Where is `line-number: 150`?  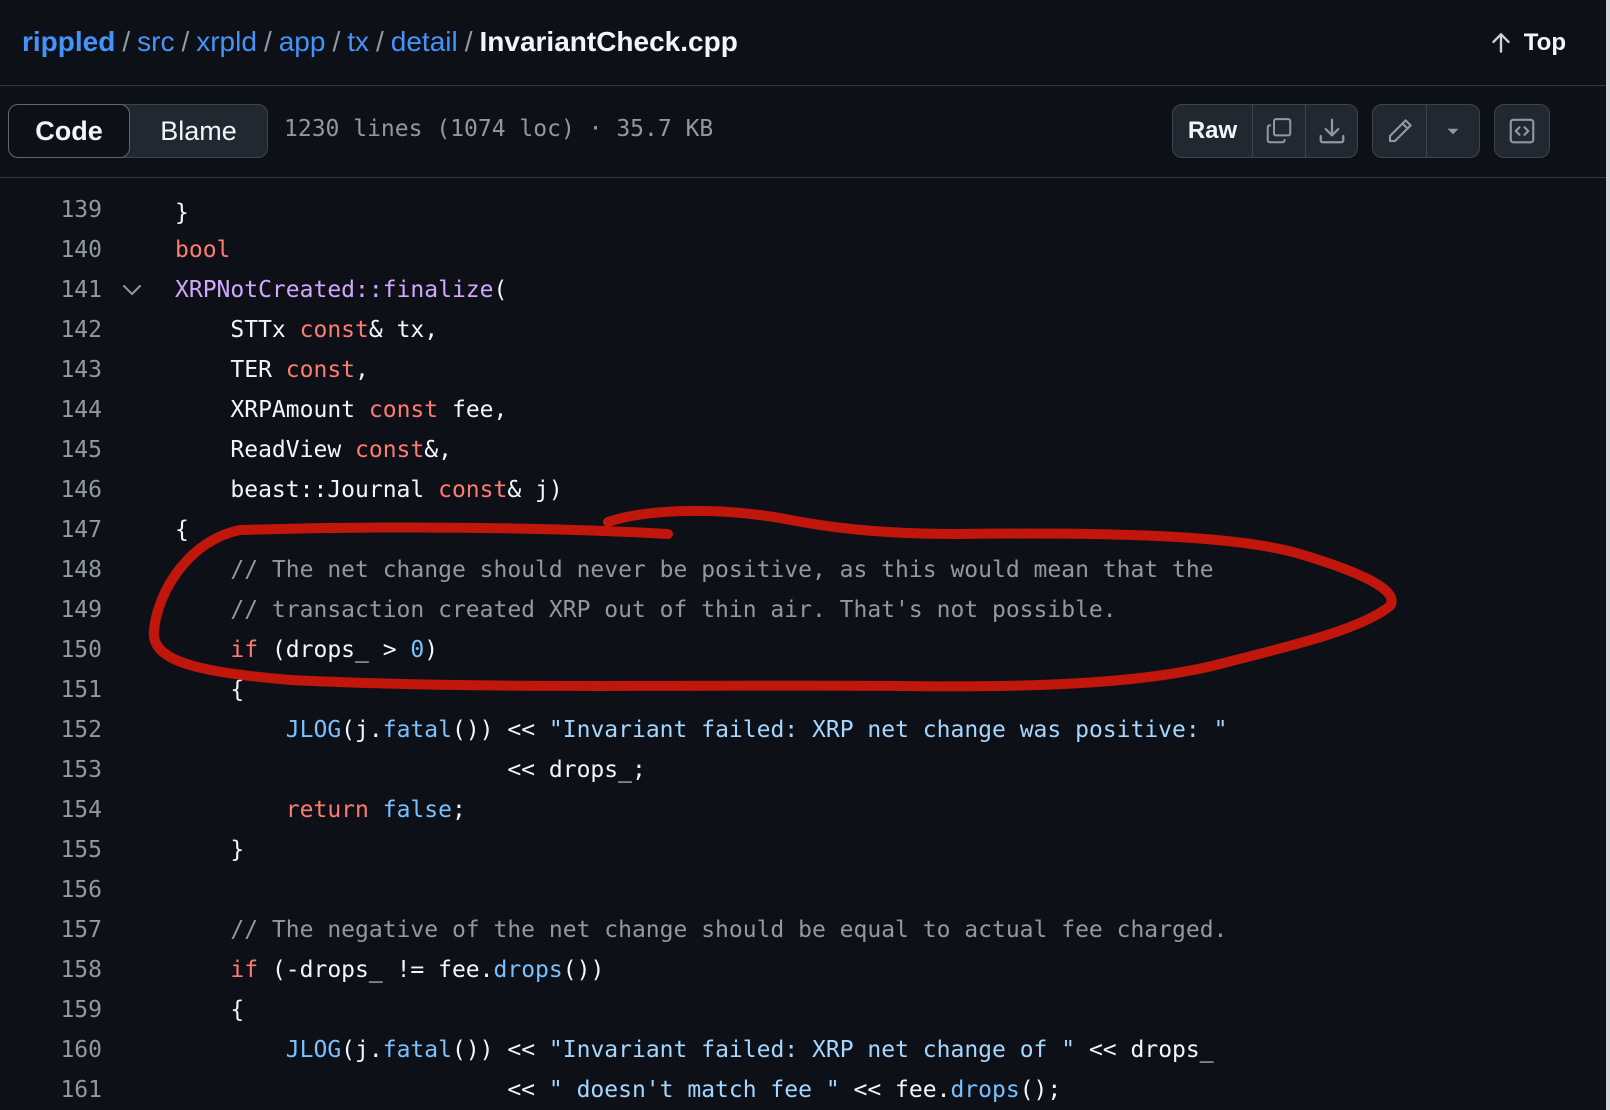 line-number: 150 is located at coordinates (51, 650).